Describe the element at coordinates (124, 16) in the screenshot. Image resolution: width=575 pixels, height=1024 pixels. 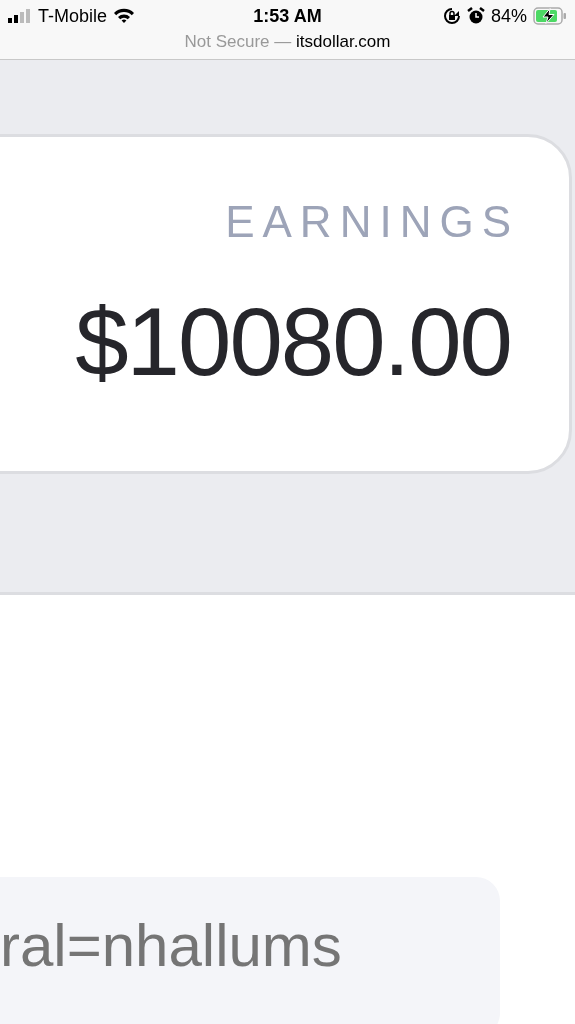
I see `wifi-icon` at that location.